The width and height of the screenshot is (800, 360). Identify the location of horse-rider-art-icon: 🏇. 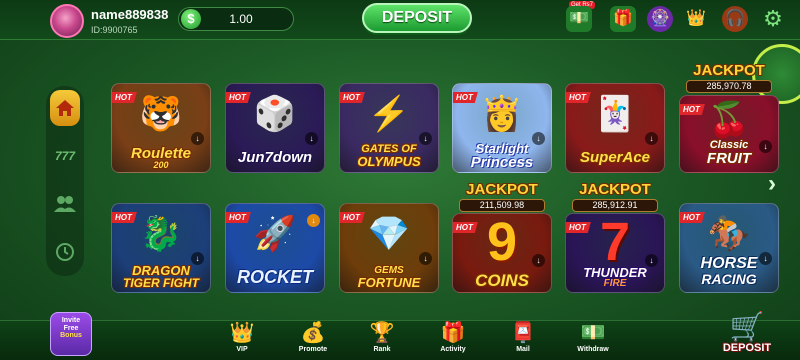
(729, 234).